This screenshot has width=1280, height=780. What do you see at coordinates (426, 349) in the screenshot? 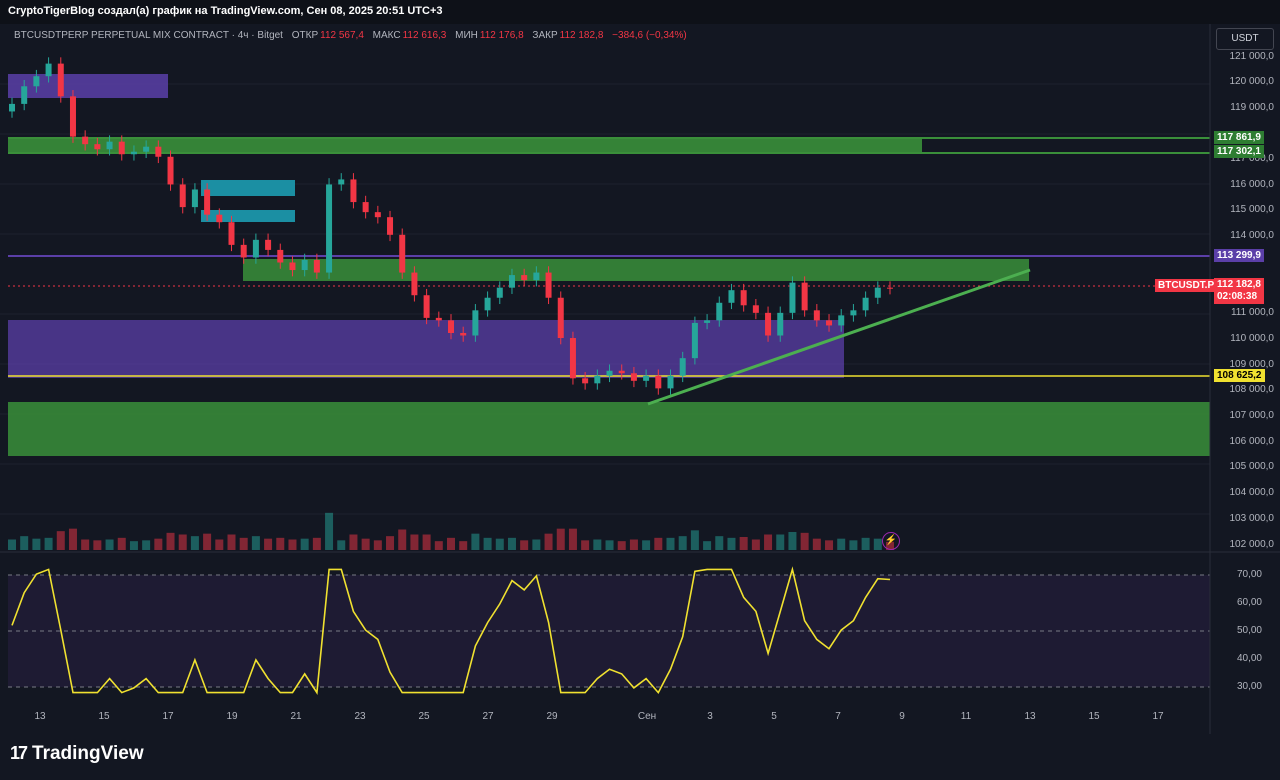
I see `purple-zone-110k` at bounding box center [426, 349].